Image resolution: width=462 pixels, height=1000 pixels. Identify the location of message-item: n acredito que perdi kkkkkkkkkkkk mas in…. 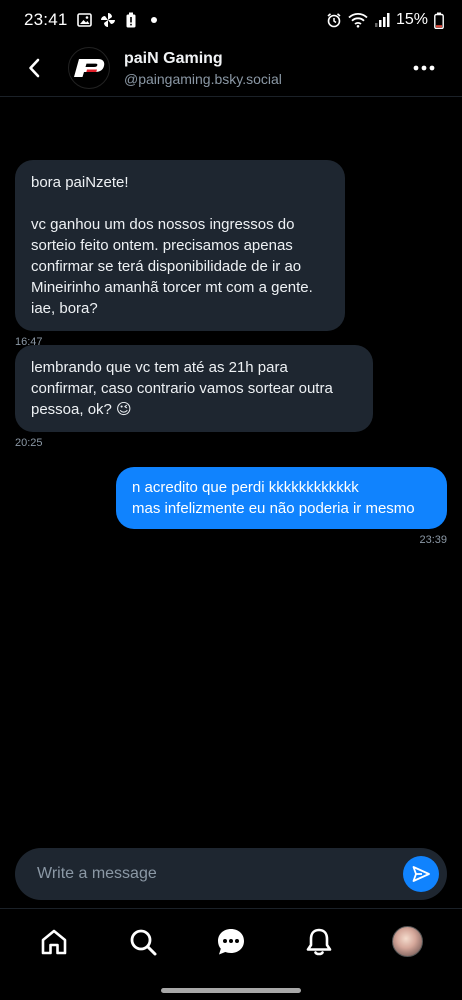
(281, 506).